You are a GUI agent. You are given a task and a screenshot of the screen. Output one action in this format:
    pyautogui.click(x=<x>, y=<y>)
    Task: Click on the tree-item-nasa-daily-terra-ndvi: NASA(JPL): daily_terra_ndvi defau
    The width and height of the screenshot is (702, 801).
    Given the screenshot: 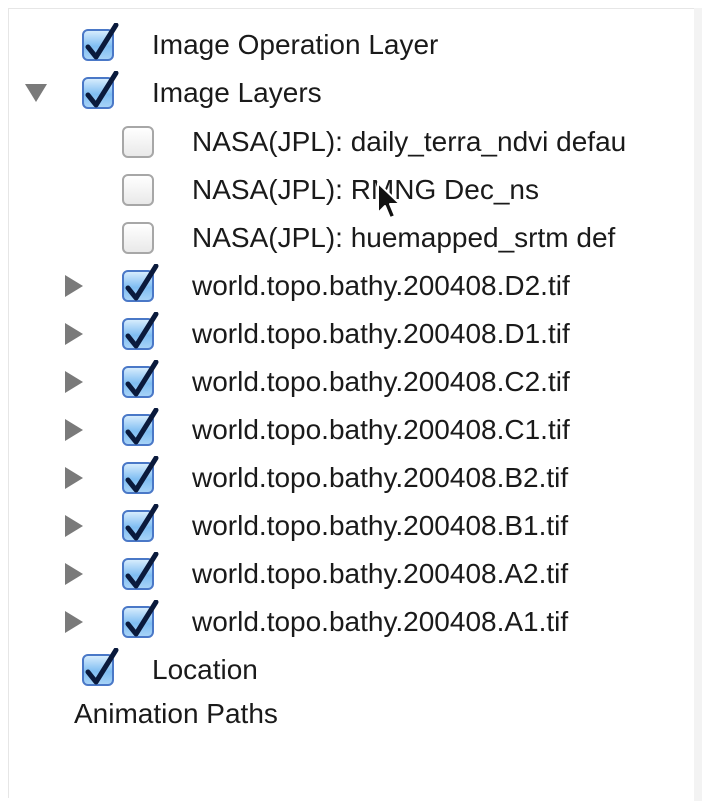 What is the action you would take?
    pyautogui.click(x=351, y=142)
    